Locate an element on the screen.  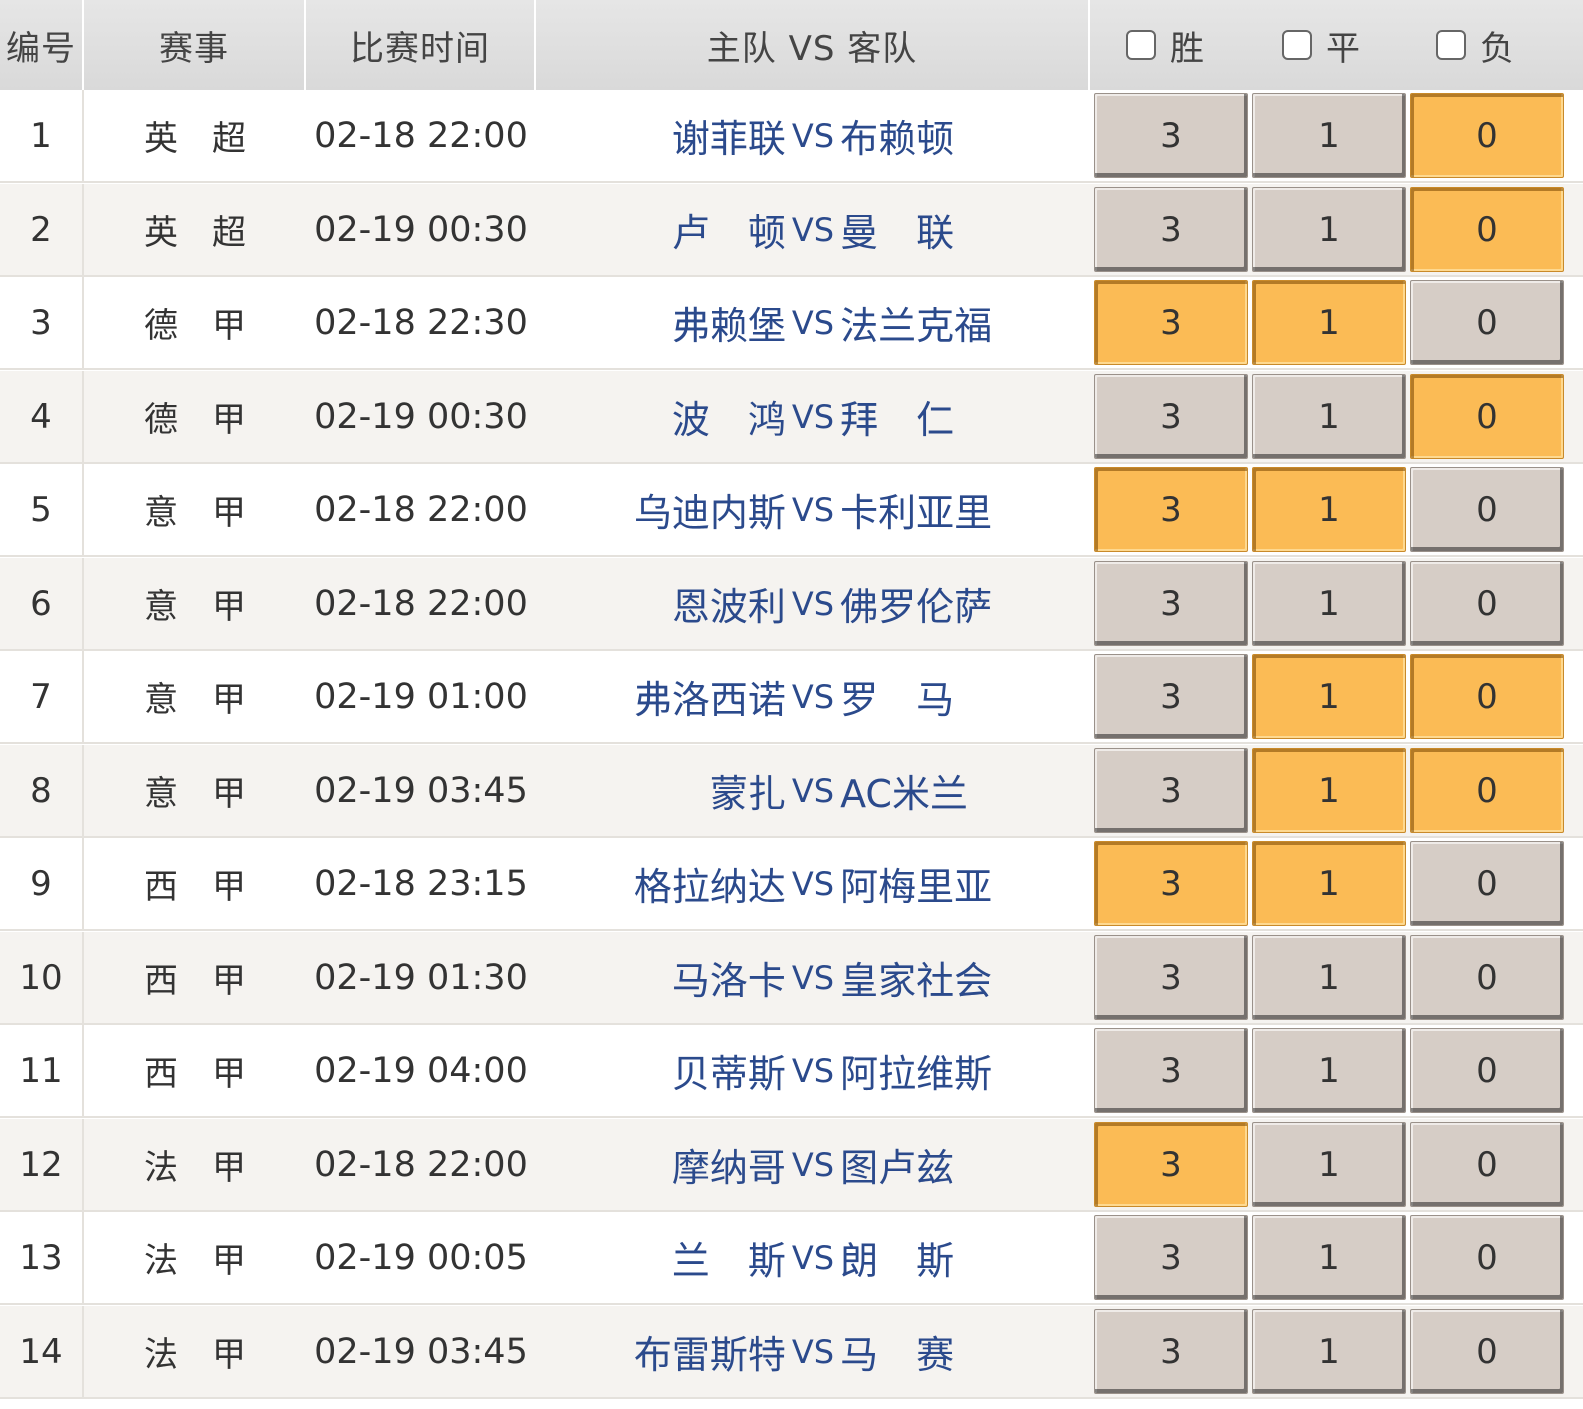
table-row: 14 法甲 02-19 03:45 布雷斯特 VS 马 赛310 is located at coordinates (791, 1352).